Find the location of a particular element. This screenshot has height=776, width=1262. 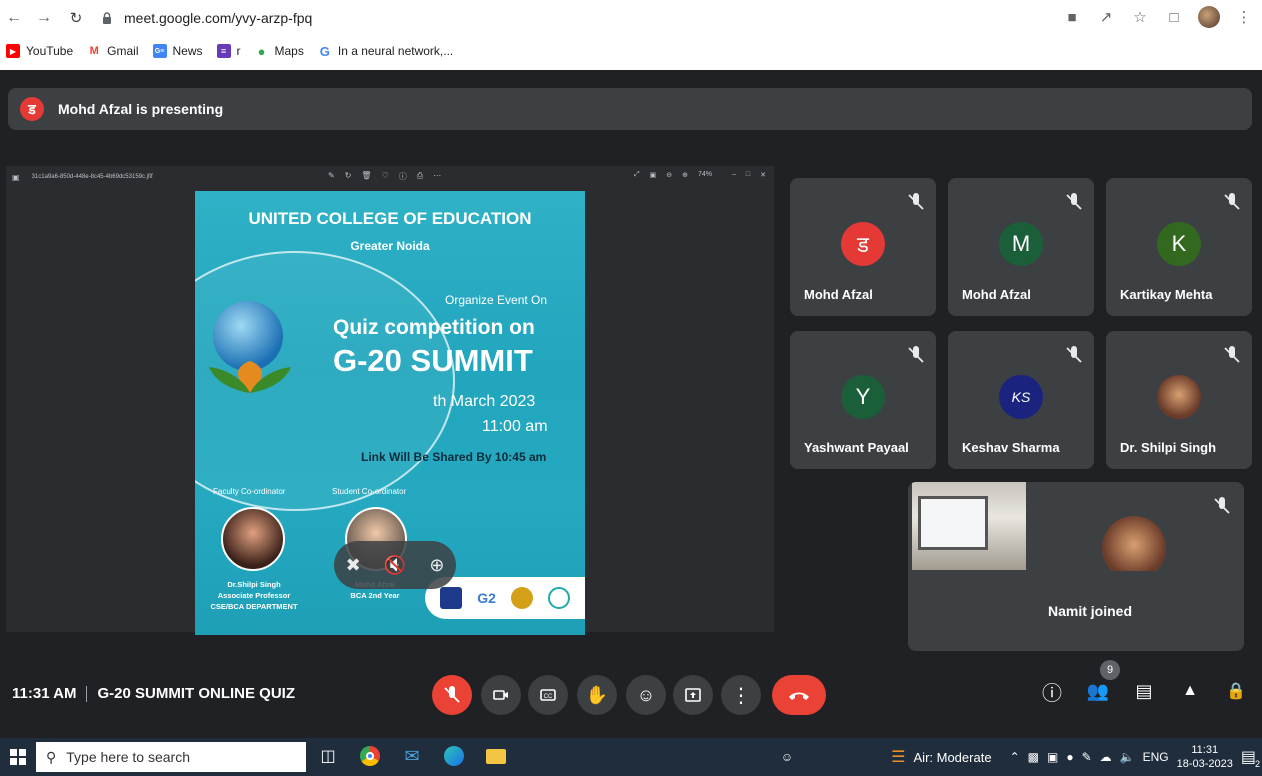

people-tray-icon: ☺ is located at coordinates (787, 757).